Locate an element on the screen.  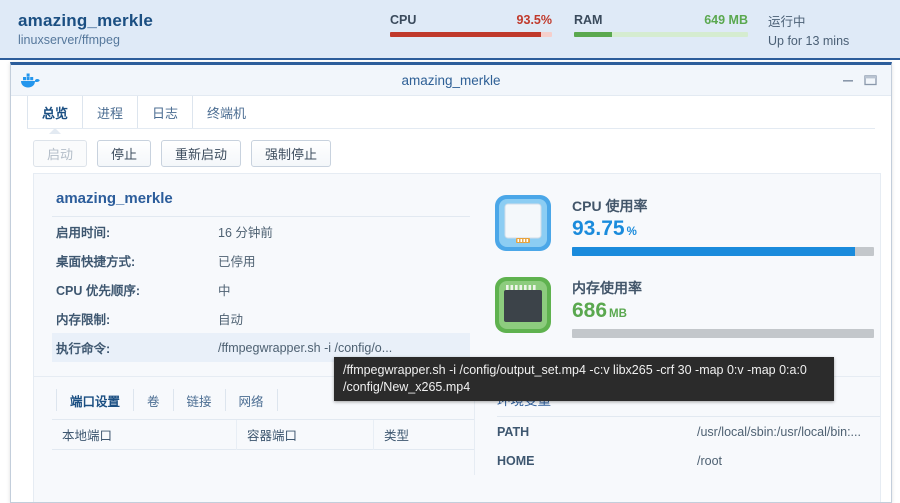
column-type: 类型 is located at coordinates (424, 435).